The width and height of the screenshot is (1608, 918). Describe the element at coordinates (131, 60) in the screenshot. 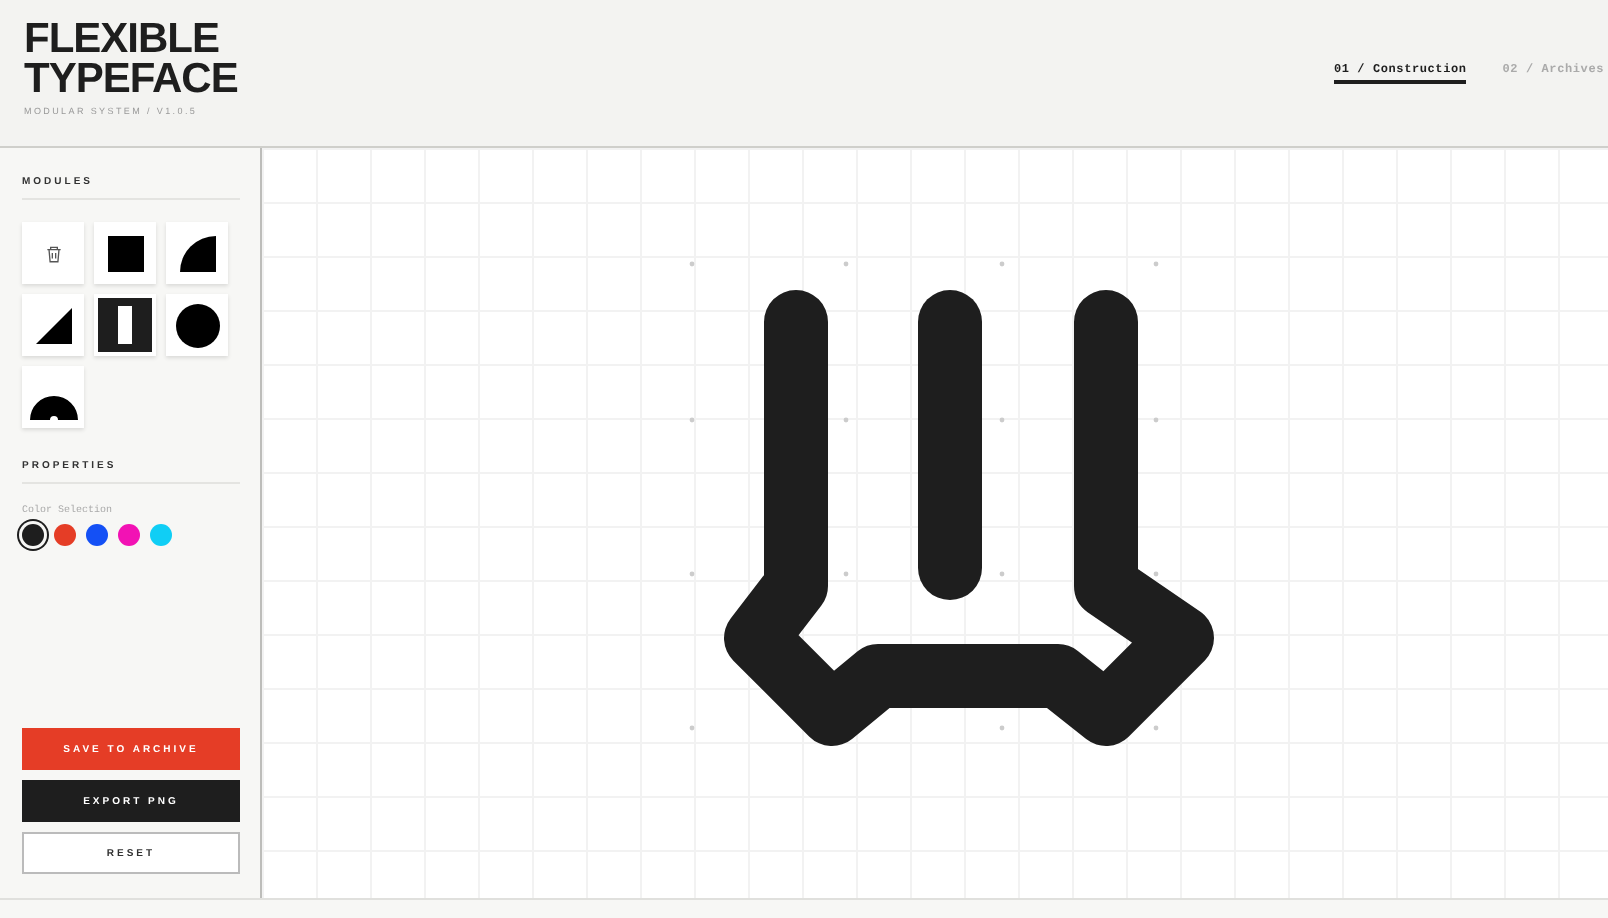

I see `app-title: FLEXIBLE TYPEFACE` at that location.